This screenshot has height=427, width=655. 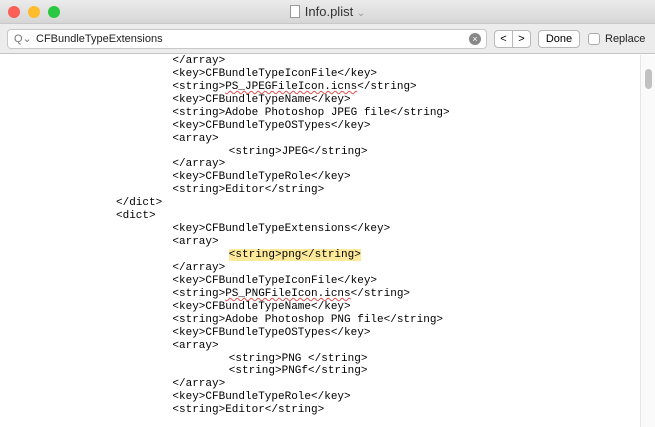 What do you see at coordinates (225, 359) in the screenshot?
I see `code-line: <string>PNG </string>` at bounding box center [225, 359].